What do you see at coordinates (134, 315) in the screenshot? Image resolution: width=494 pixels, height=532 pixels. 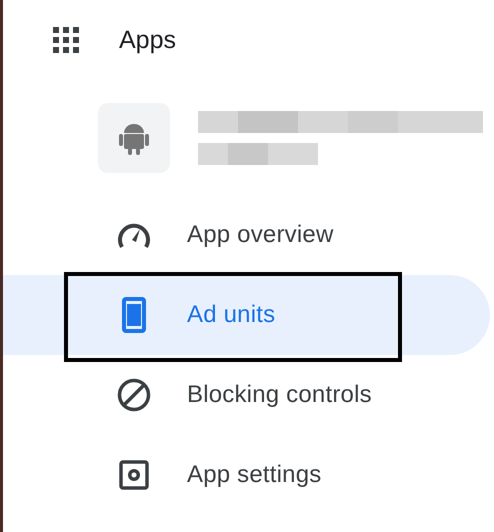 I see `phone-icon` at bounding box center [134, 315].